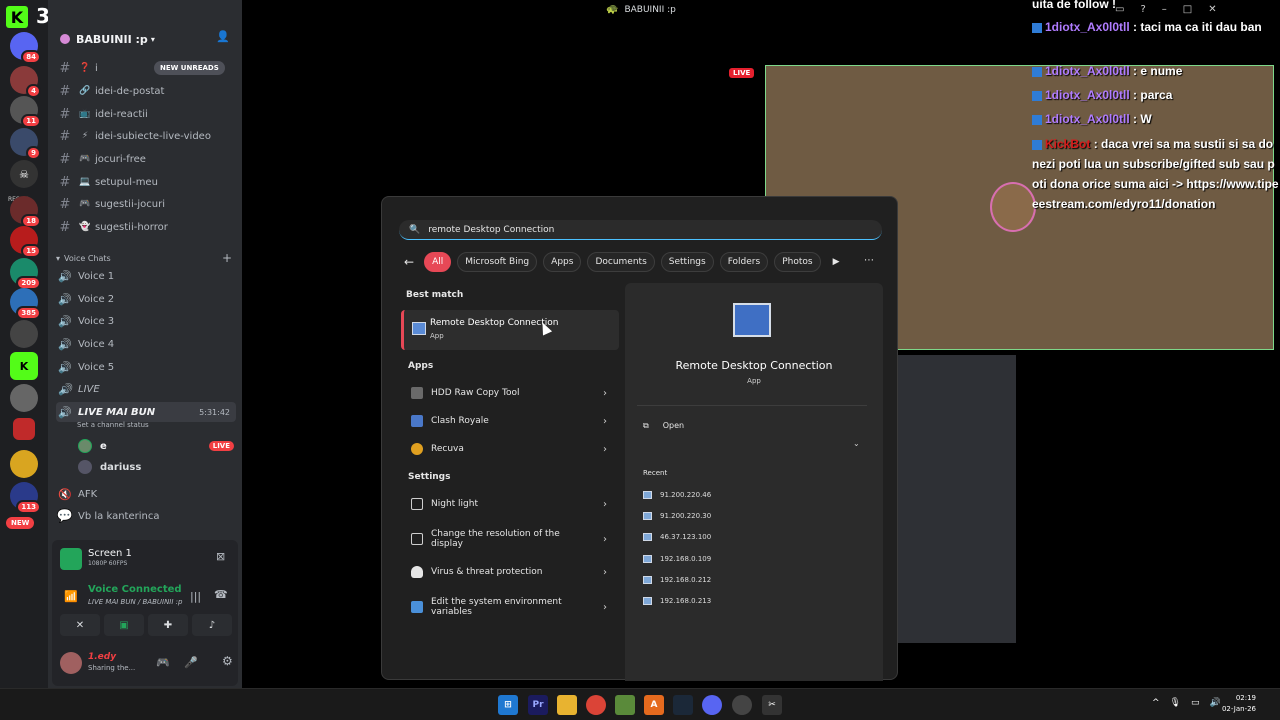 The image size is (1280, 720). Describe the element at coordinates (191, 662) in the screenshot. I see `microphone-icon: 🎤` at that location.